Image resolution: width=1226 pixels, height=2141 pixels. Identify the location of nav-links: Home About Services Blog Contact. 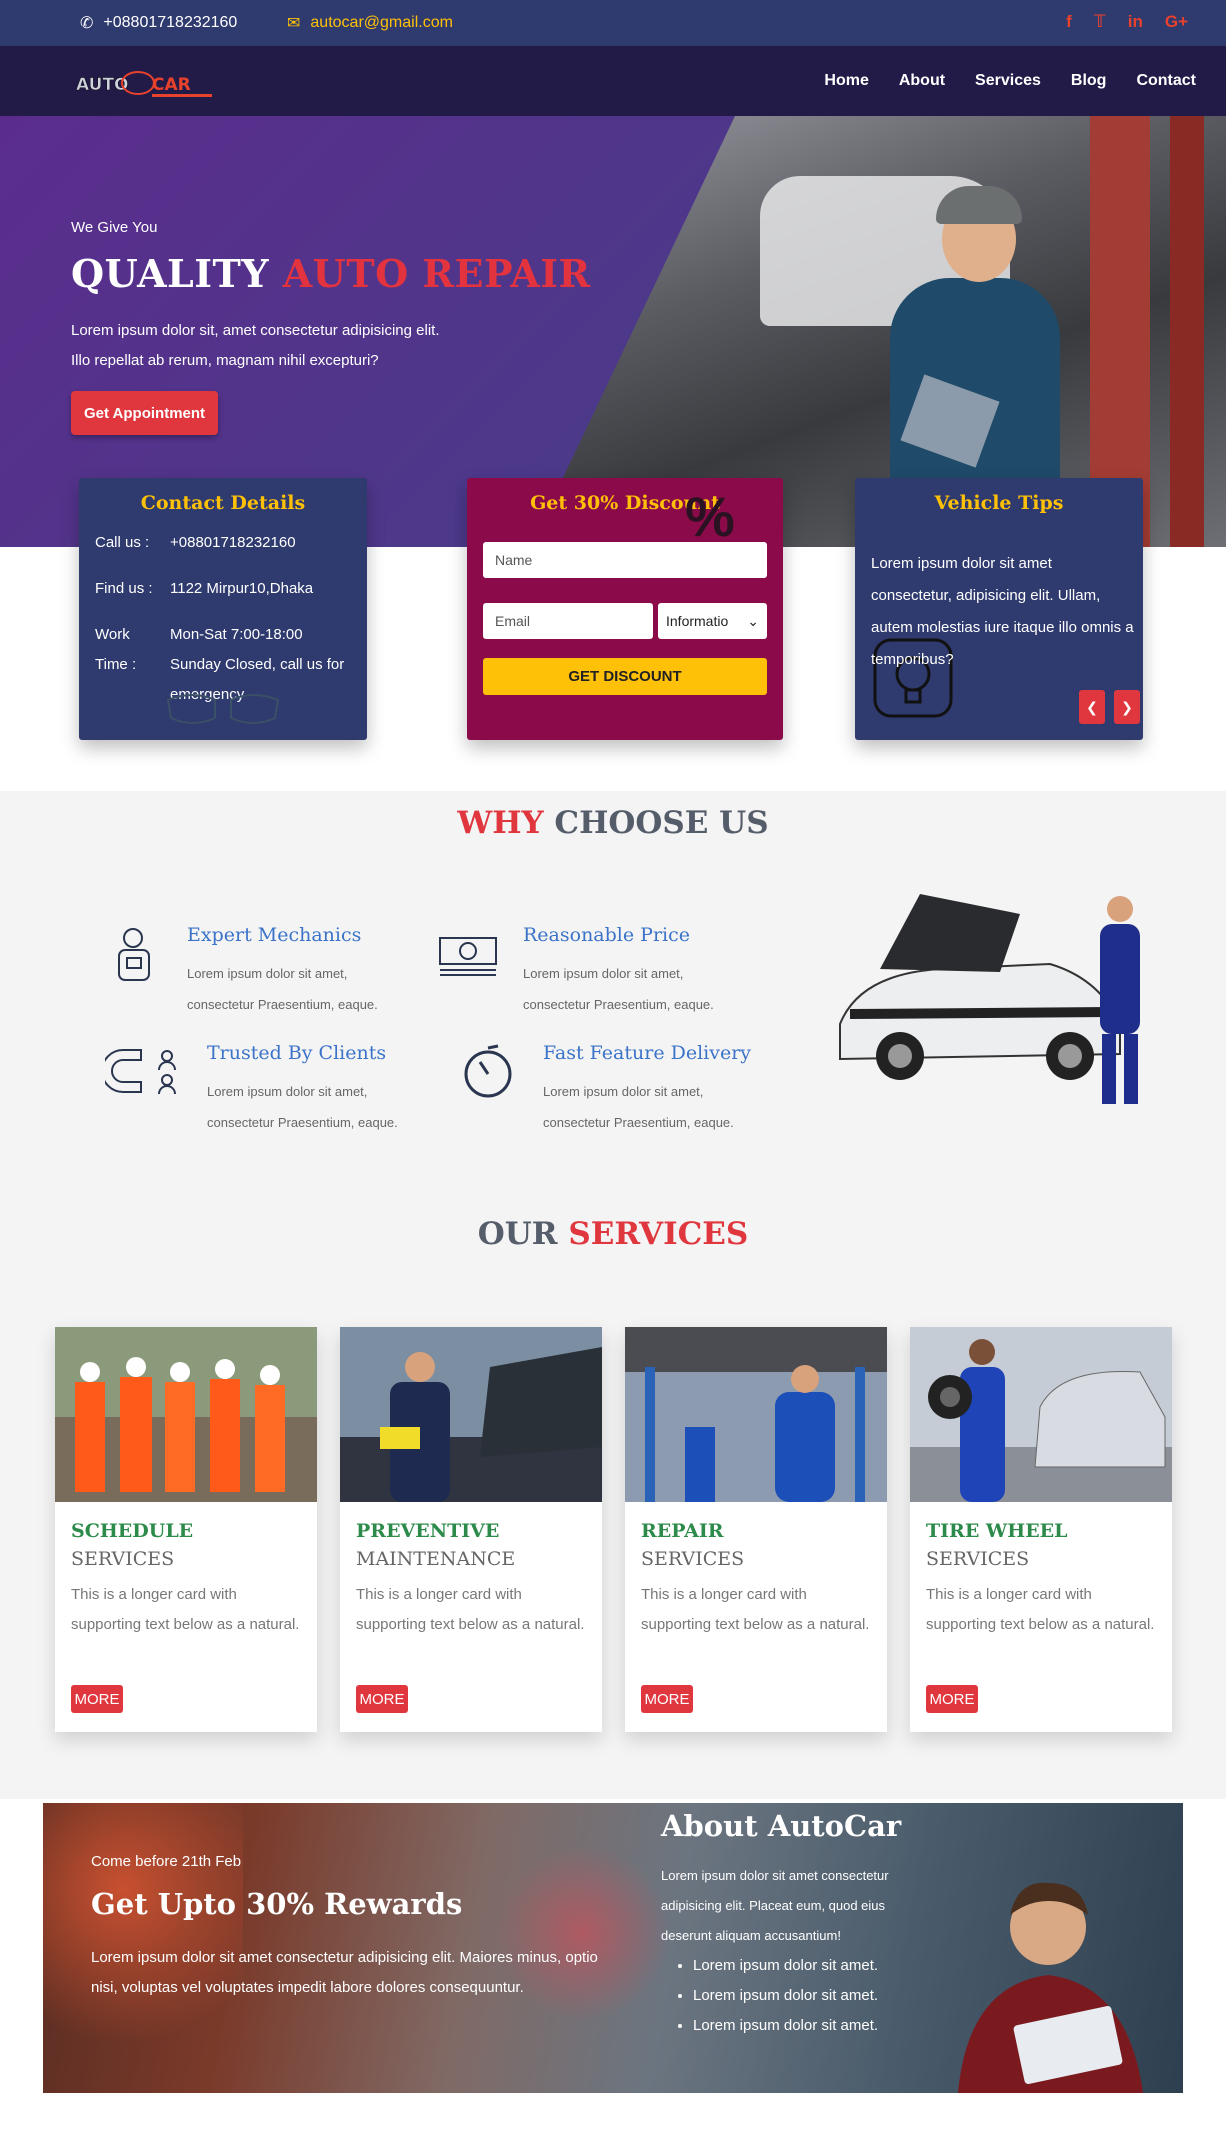
(1010, 81).